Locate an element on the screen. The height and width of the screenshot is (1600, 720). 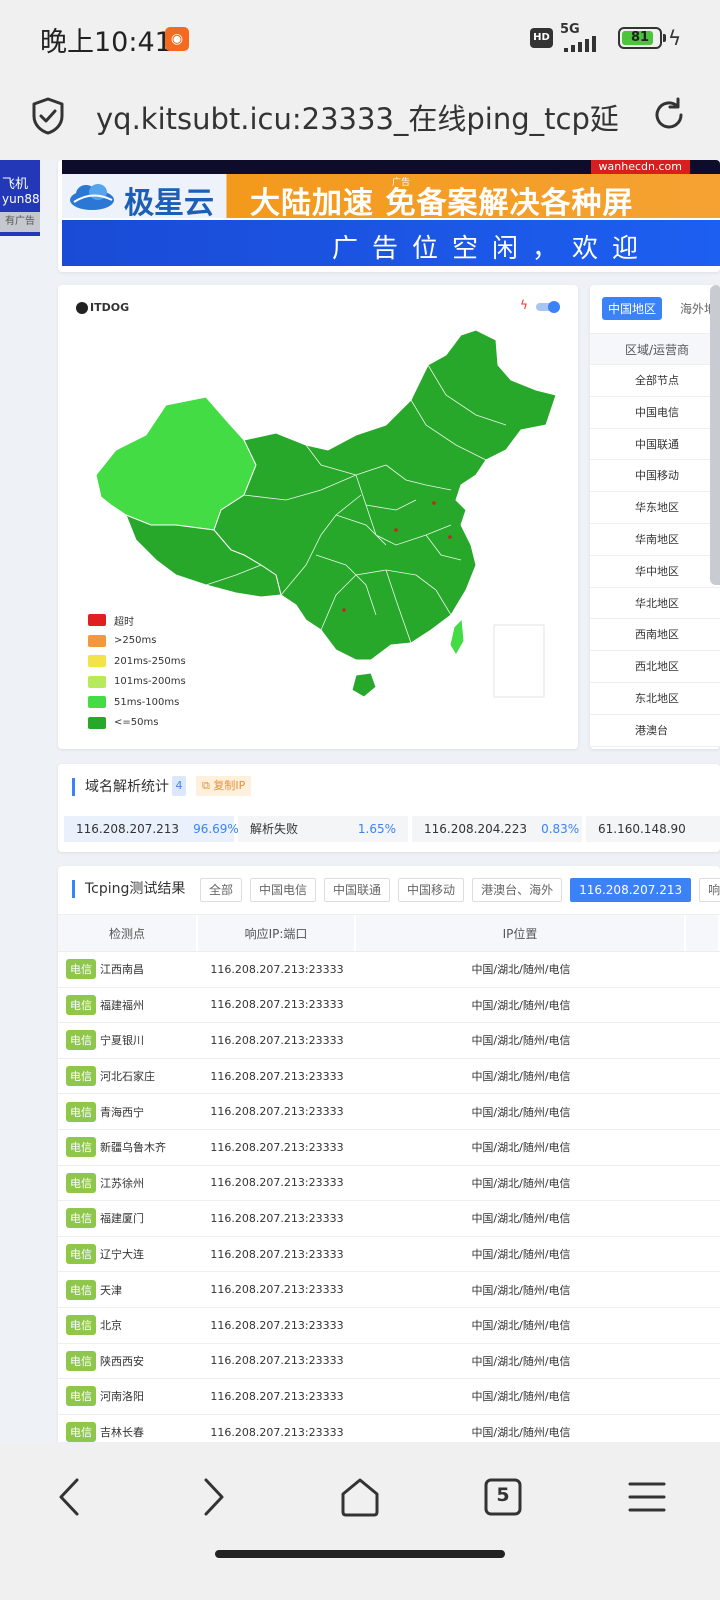
side-ad-label: 有广告 is located at coordinates (20, 222).